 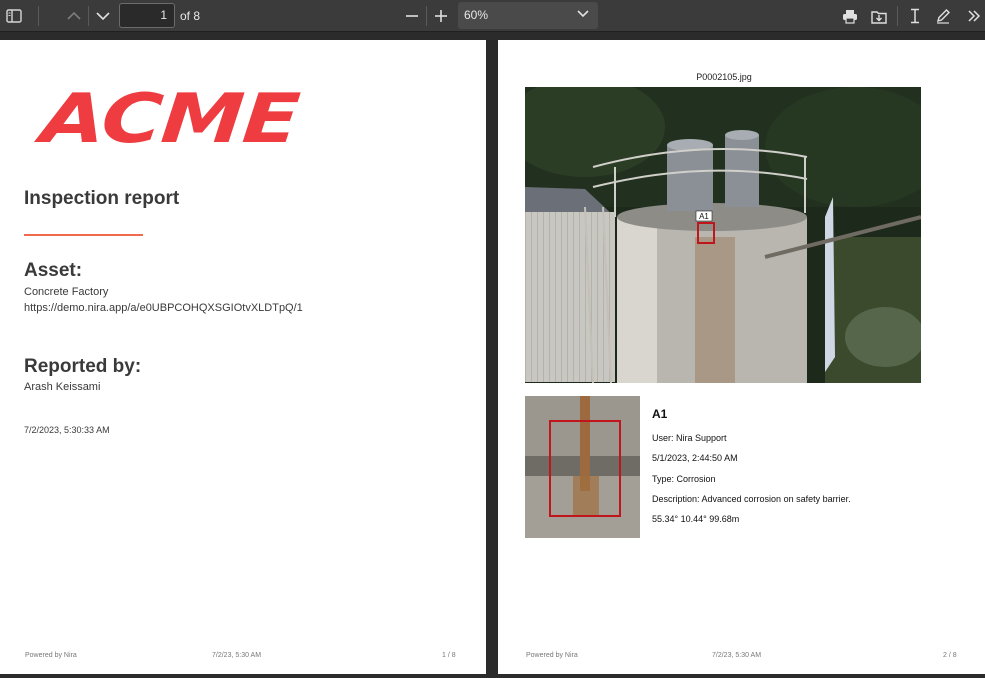 I want to click on zoom-value: 60%, so click(x=476, y=15).